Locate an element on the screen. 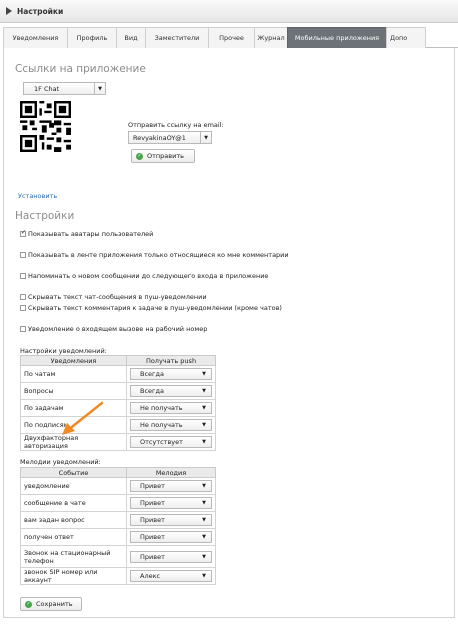  send-button-label: Отправить is located at coordinates (165, 156).